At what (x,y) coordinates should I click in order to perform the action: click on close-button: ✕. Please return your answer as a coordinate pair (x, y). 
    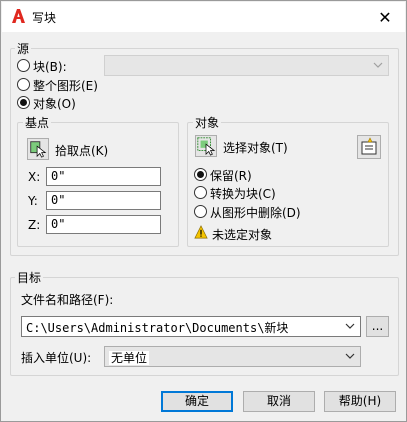
    Looking at the image, I should click on (385, 17).